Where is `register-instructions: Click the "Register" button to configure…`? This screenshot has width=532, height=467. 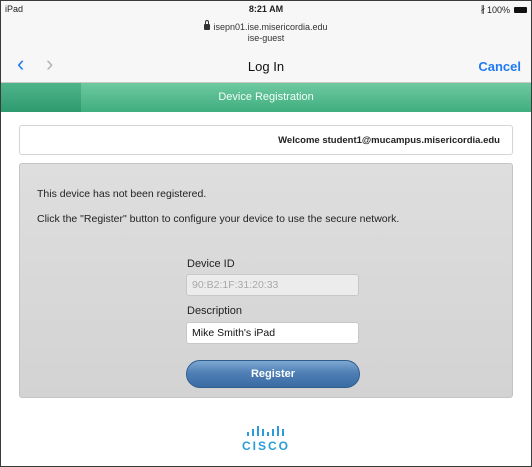
register-instructions: Click the "Register" button to configure… is located at coordinates (218, 219).